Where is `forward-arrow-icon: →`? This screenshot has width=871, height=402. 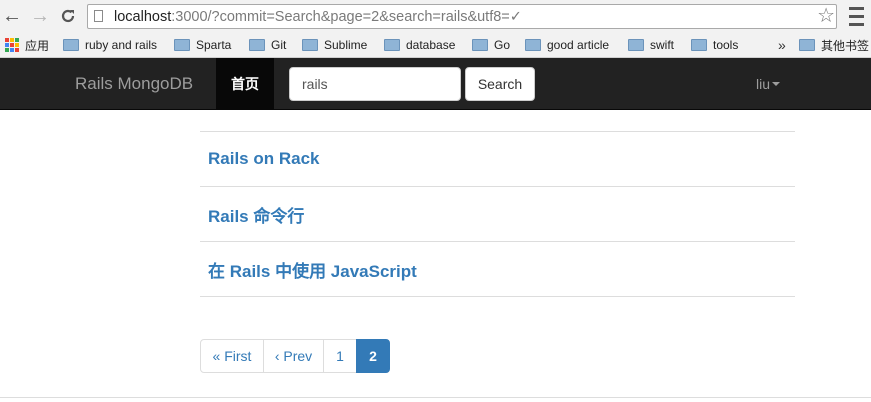
forward-arrow-icon: → is located at coordinates (40, 16).